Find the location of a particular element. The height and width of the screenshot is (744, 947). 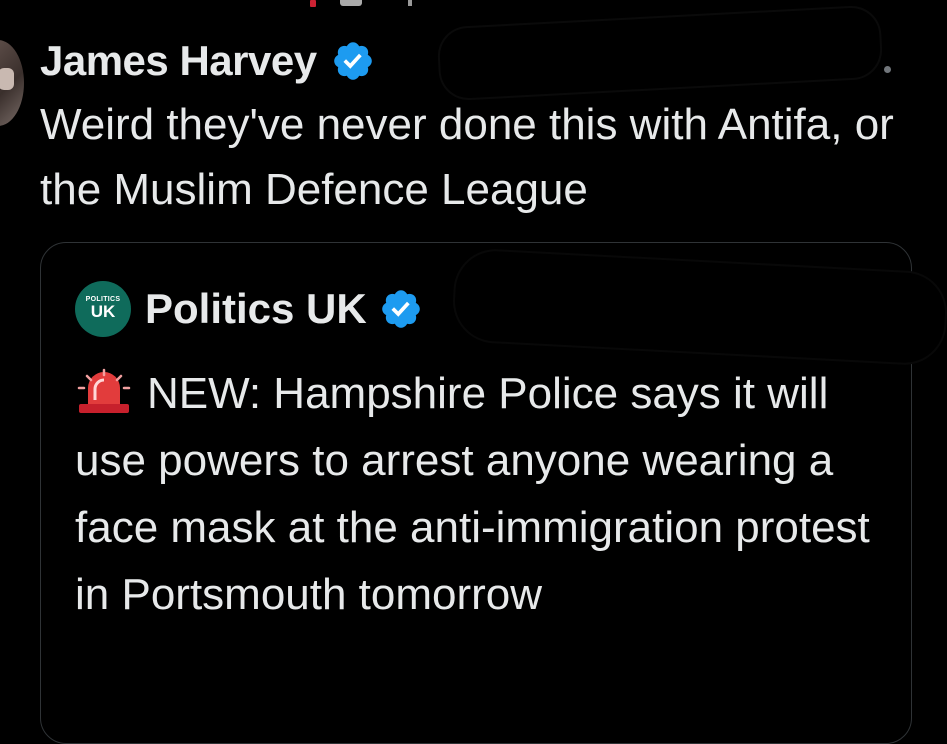

quoted-tweet-header: POLITICS UK Politics UK is located at coordinates (249, 309).